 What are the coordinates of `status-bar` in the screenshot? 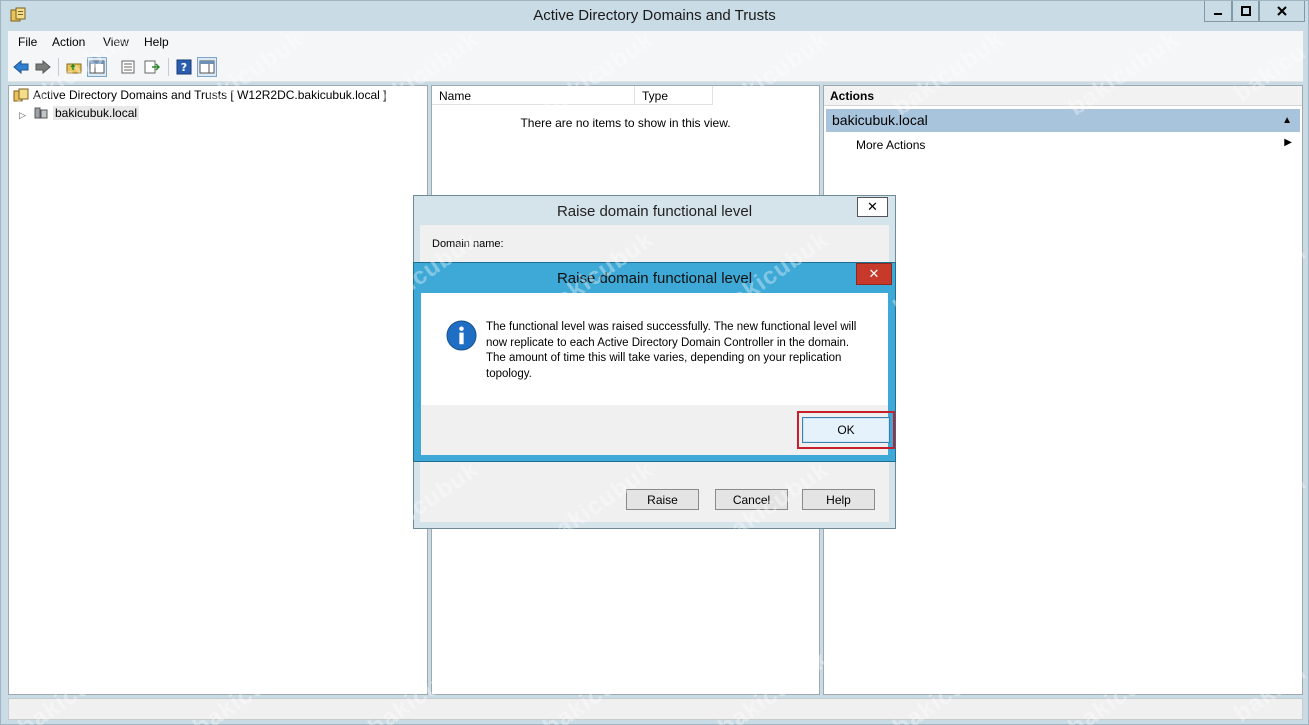 It's located at (655, 709).